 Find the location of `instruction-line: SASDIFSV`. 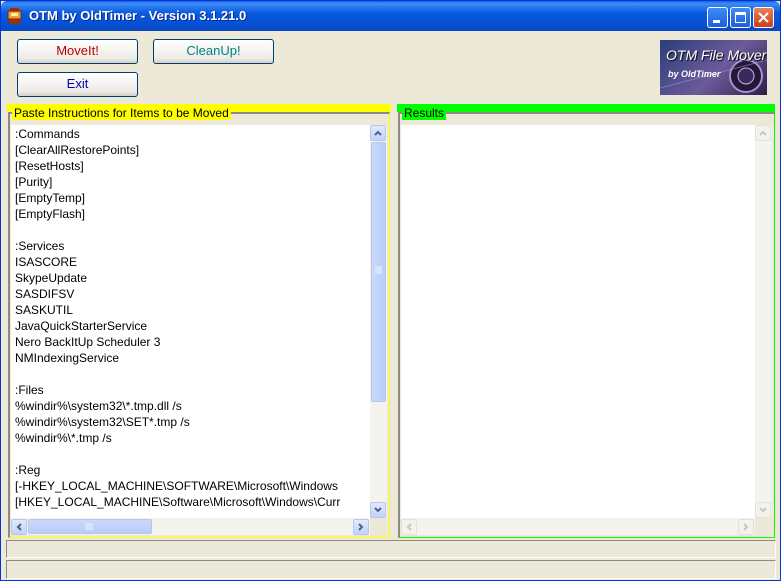

instruction-line: SASDIFSV is located at coordinates (45, 294).